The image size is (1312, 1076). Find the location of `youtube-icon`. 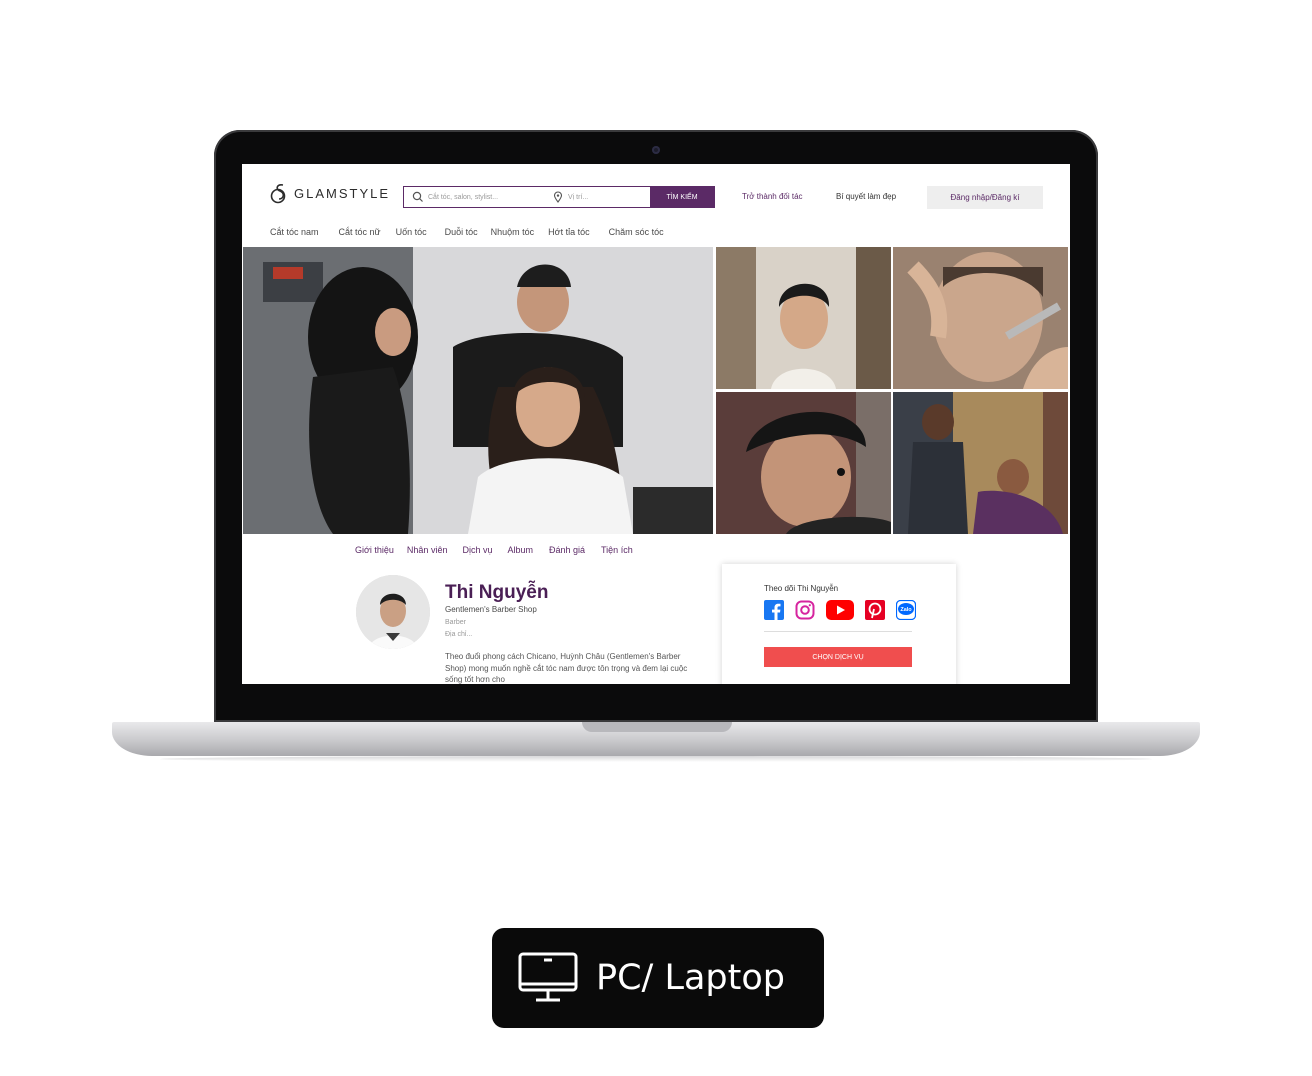

youtube-icon is located at coordinates (840, 610).